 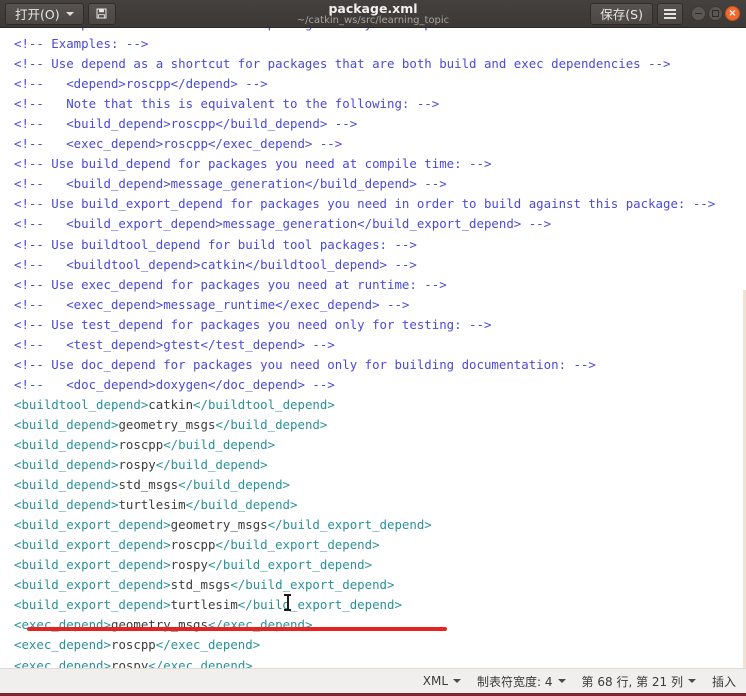 I want to click on minimize-icon, so click(x=698, y=13).